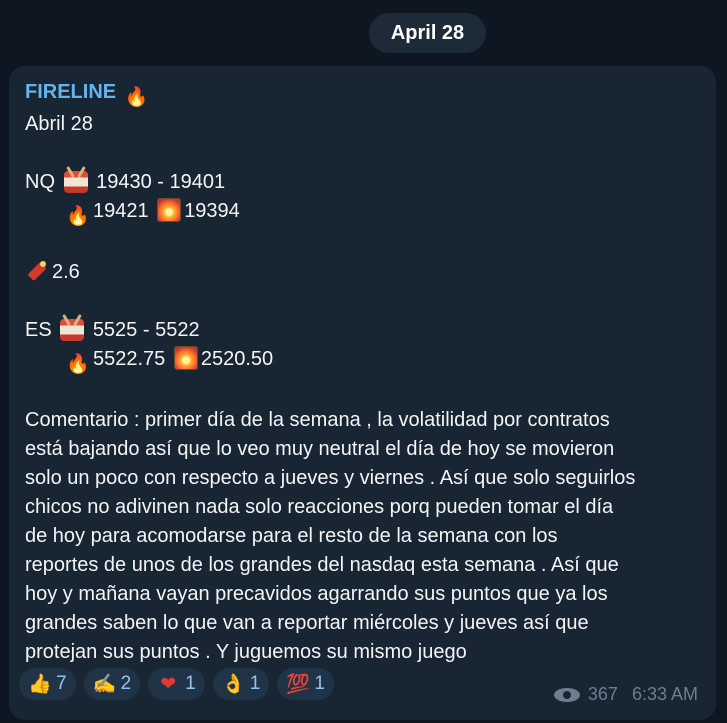 This screenshot has height=723, width=727. Describe the element at coordinates (40, 684) in the screenshot. I see `thumbs-up-icon: 👍` at that location.